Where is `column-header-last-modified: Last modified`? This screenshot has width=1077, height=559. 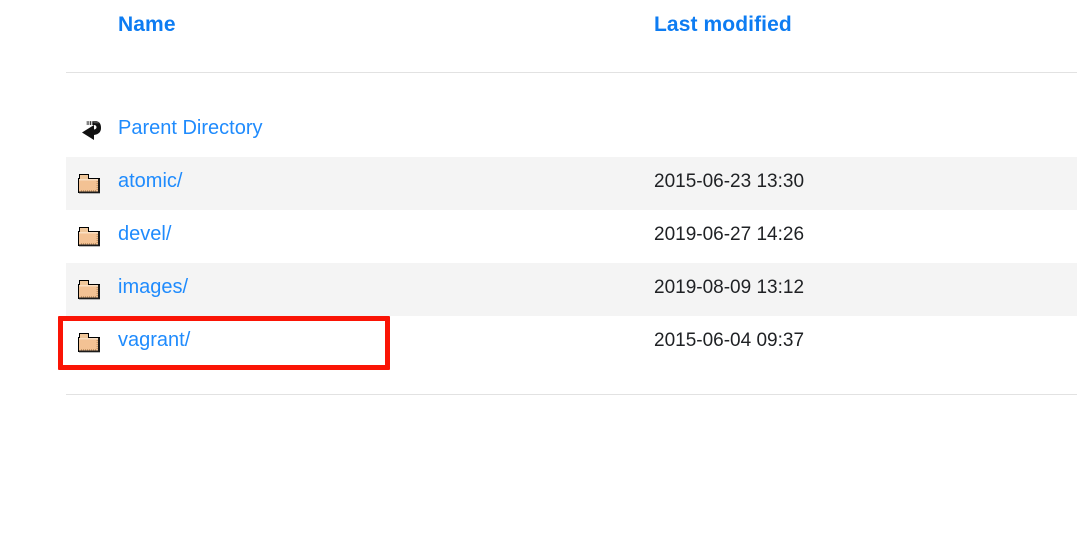 column-header-last-modified: Last modified is located at coordinates (723, 25).